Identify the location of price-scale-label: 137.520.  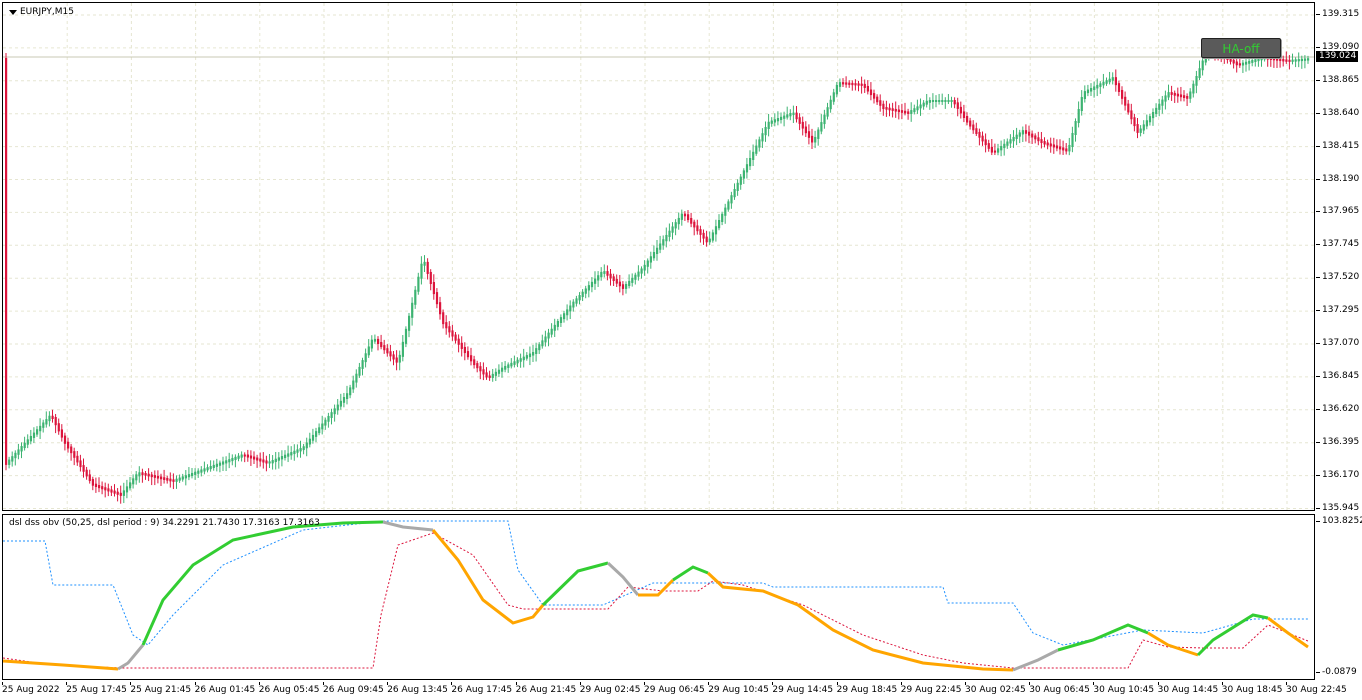
(1337, 277).